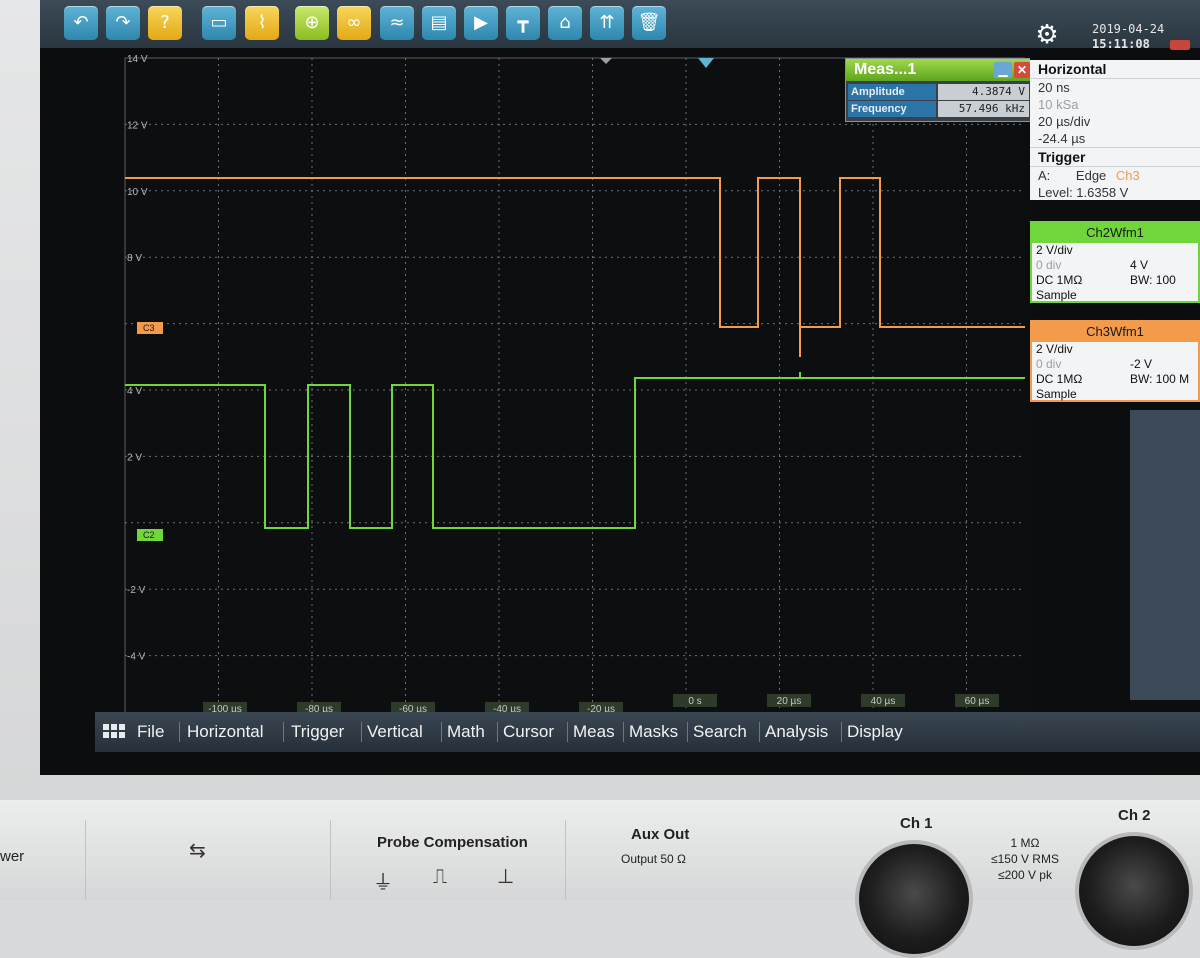  What do you see at coordinates (1058, 104) in the screenshot?
I see `horizontal-sample-rate: 10 kSa` at bounding box center [1058, 104].